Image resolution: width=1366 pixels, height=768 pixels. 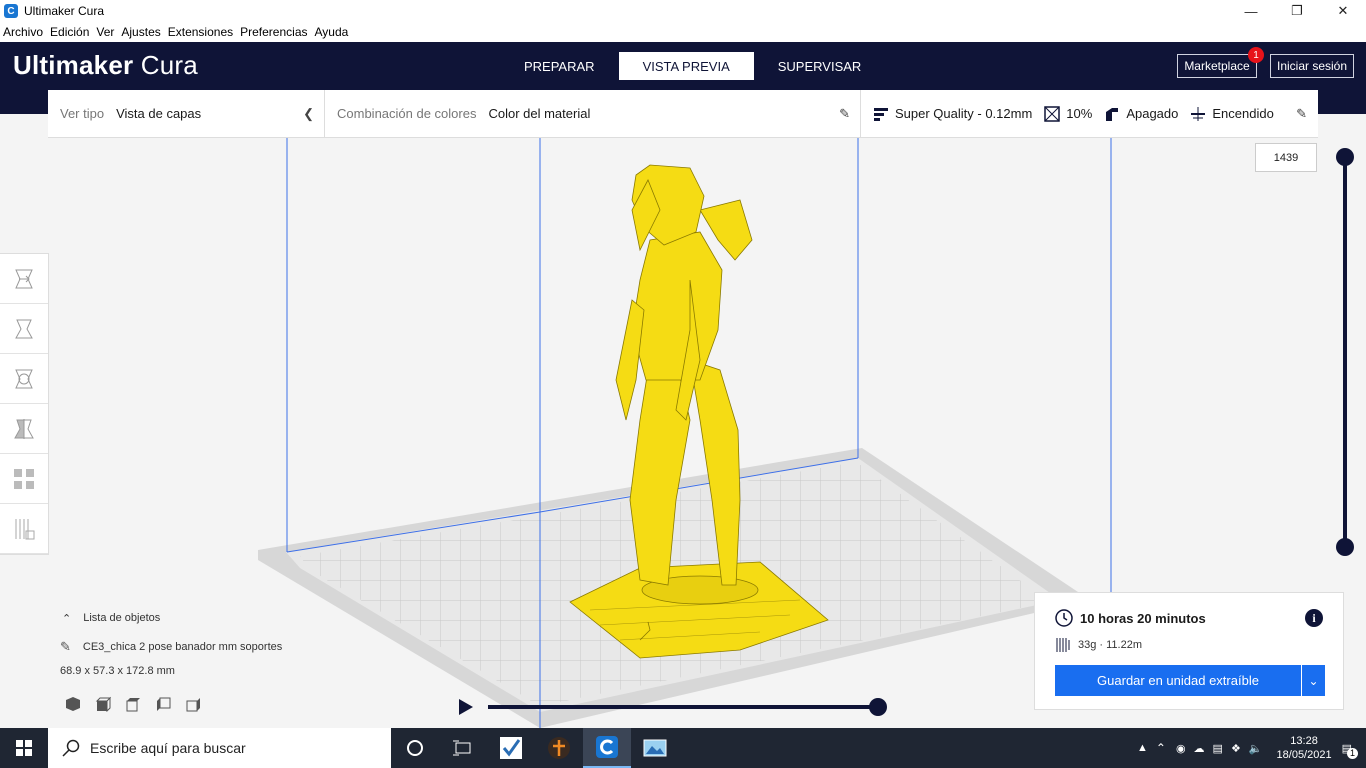 I want to click on filament-icon, so click(x=1063, y=645).